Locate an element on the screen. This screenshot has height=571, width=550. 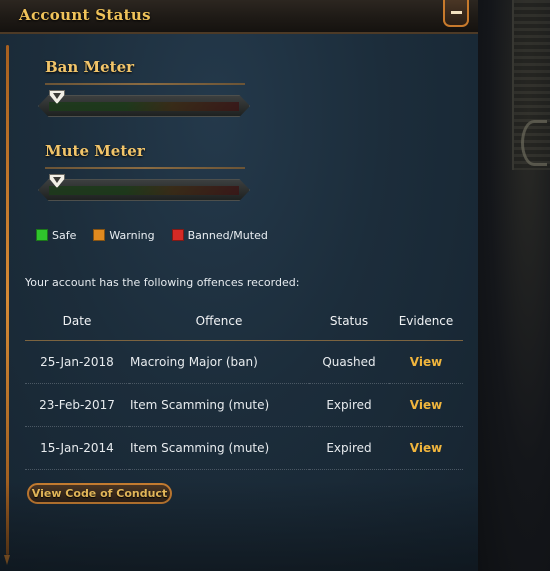
offence-status: Quashed is located at coordinates (349, 362).